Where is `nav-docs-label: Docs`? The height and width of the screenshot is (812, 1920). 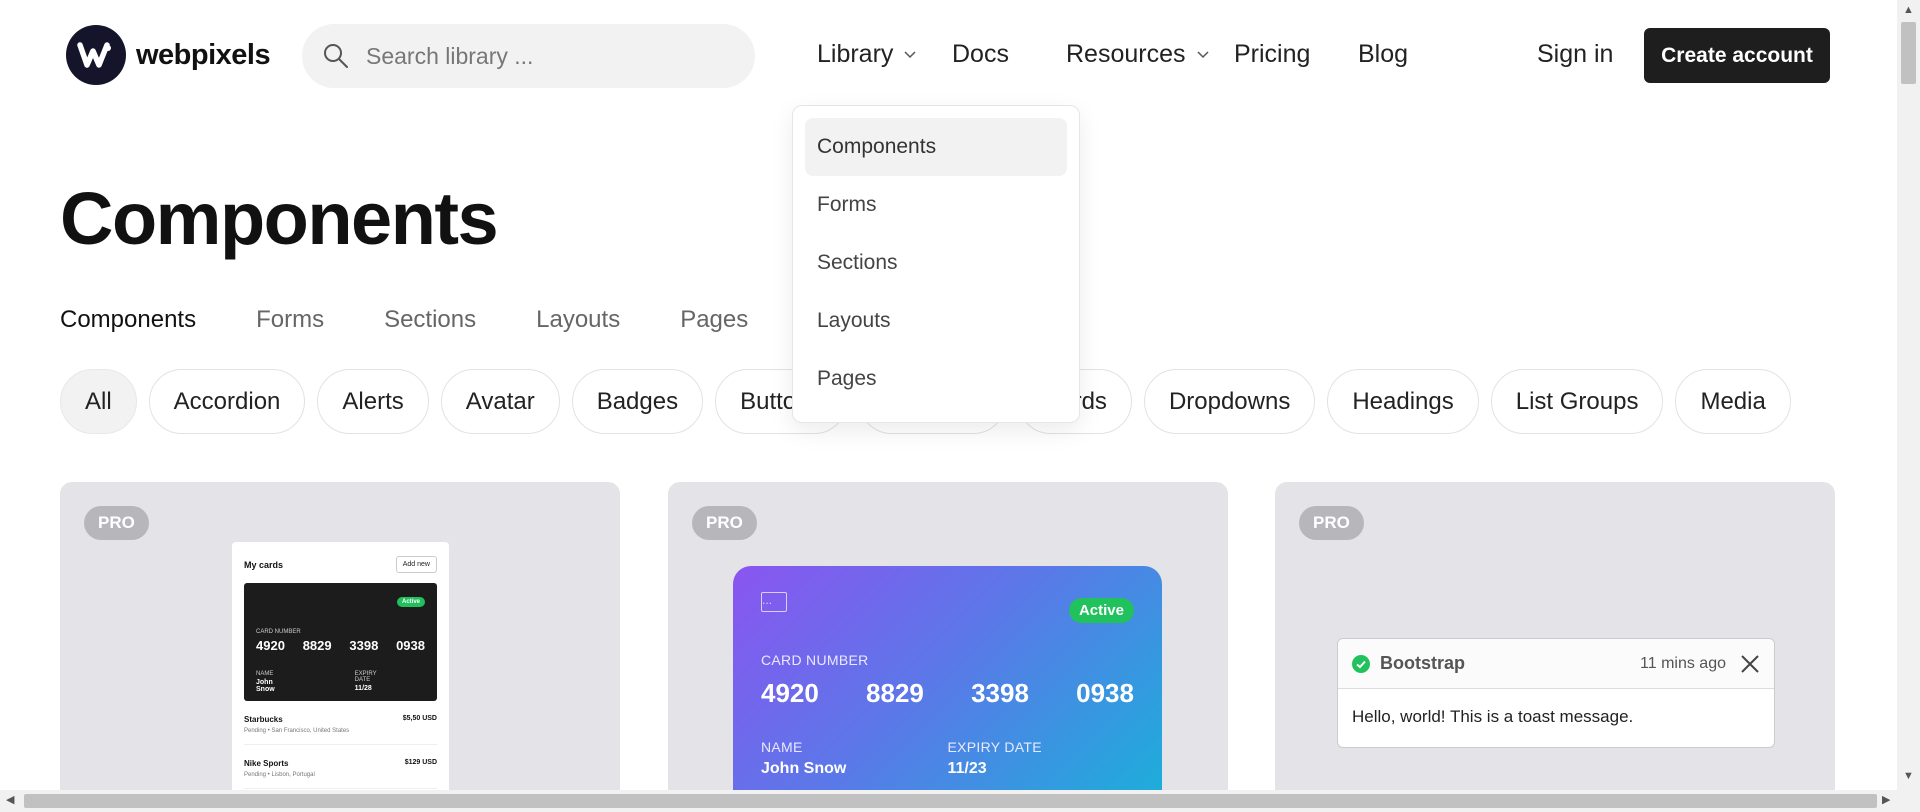
nav-docs-label: Docs is located at coordinates (980, 54).